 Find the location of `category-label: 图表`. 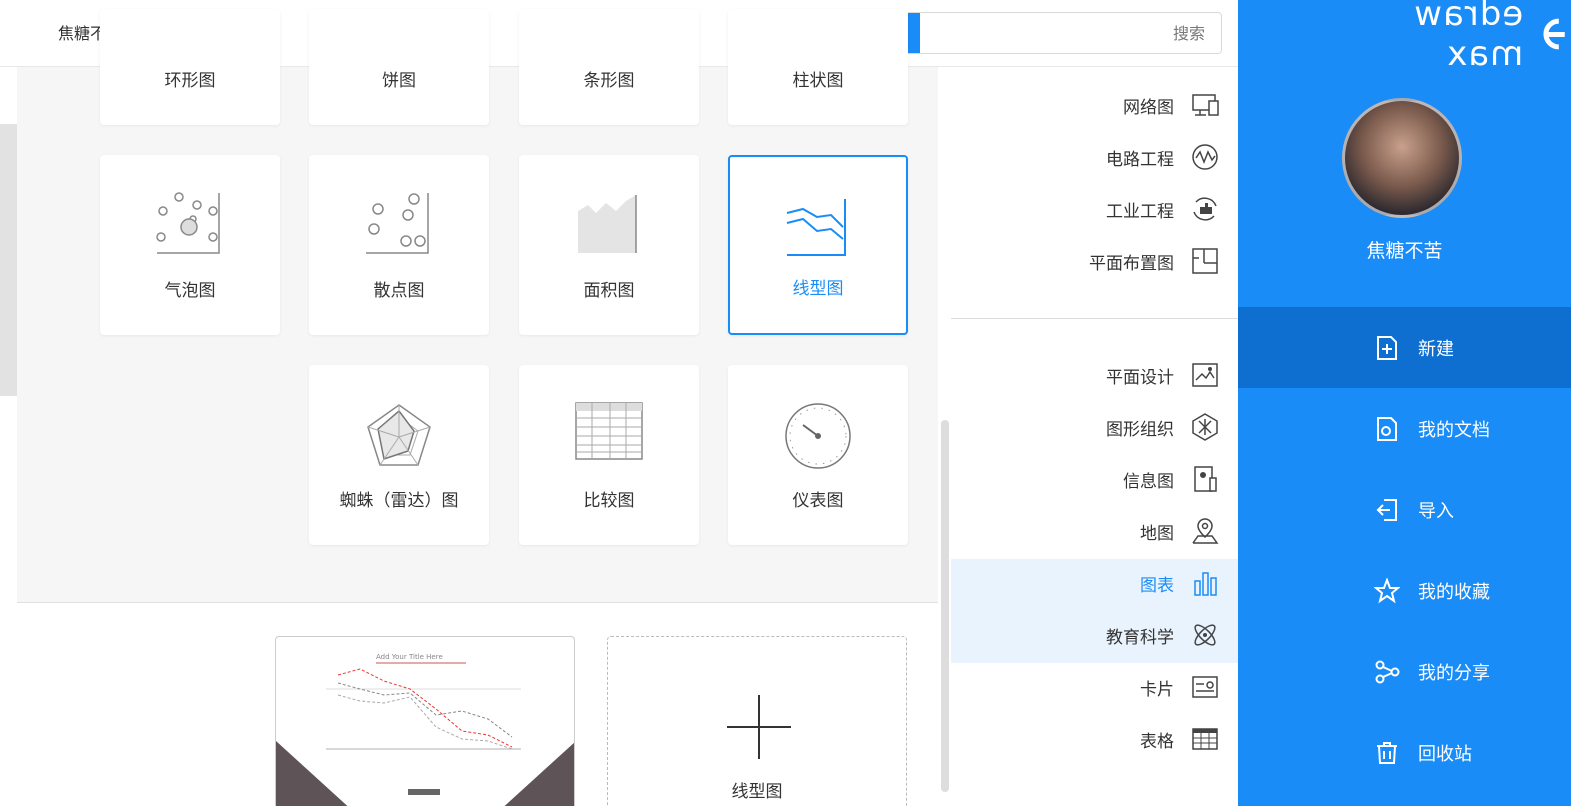

category-label: 图表 is located at coordinates (1157, 585).